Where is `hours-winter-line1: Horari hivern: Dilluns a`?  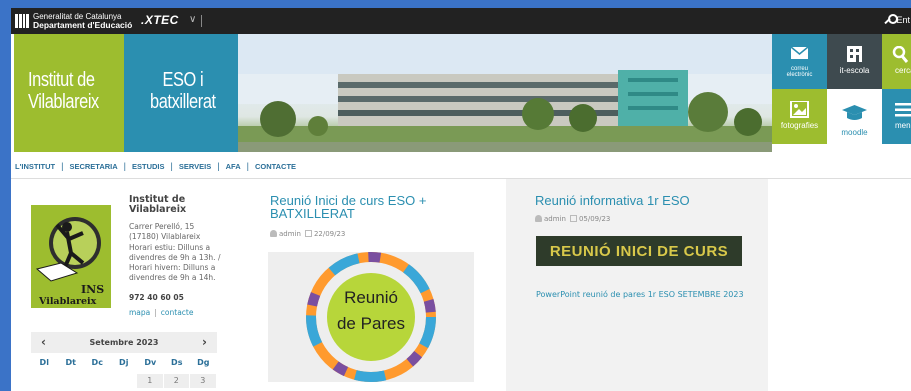 hours-winter-line1: Horari hivern: Dilluns a is located at coordinates (172, 268).